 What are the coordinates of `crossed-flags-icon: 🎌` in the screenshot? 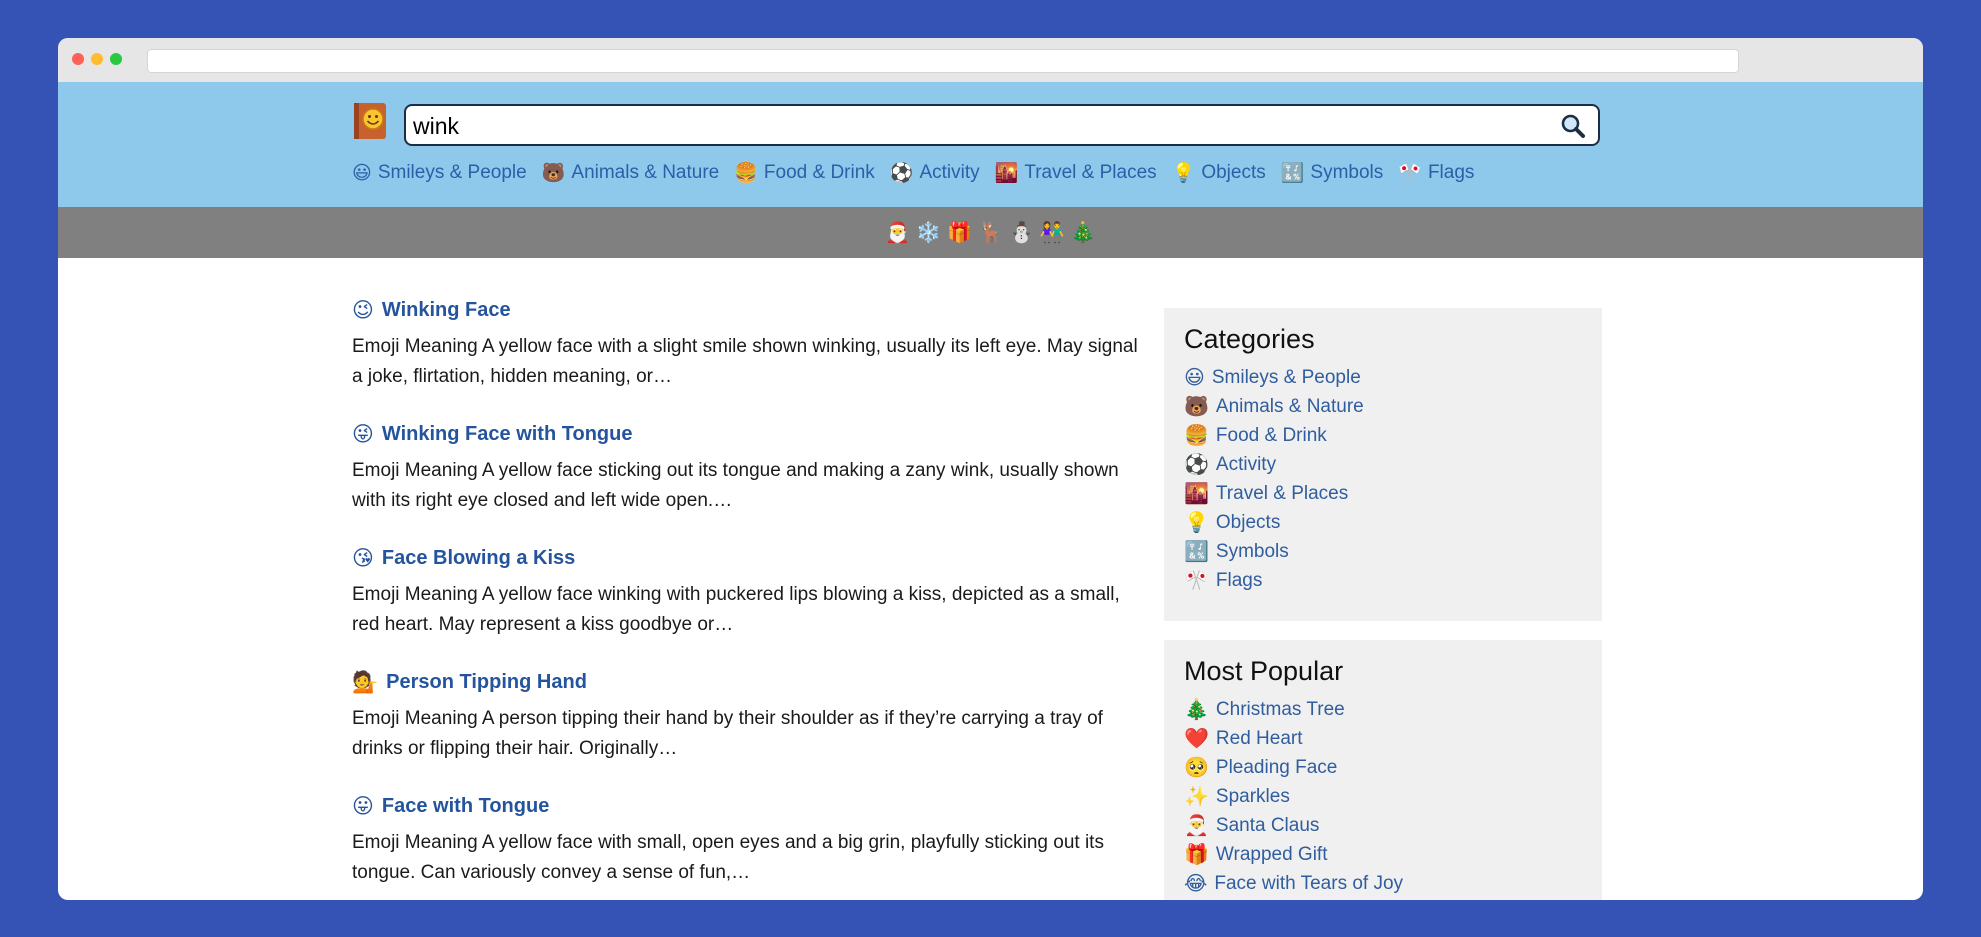 It's located at (1410, 173).